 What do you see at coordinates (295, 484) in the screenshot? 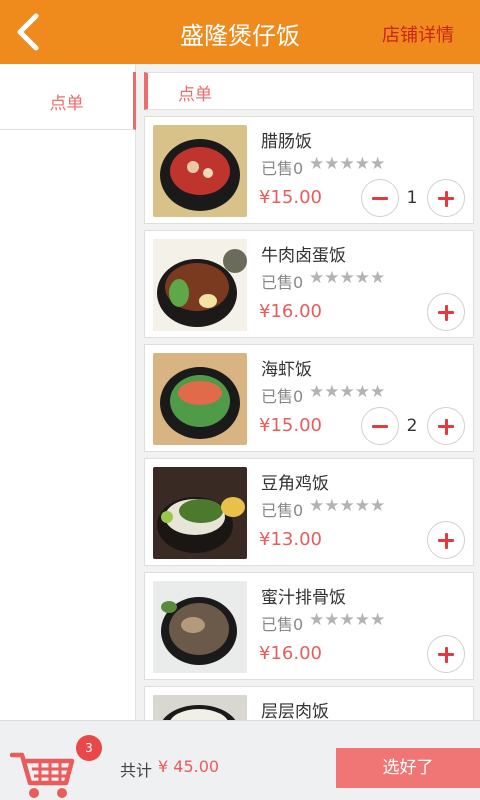
I see `dish-name: 豆角鸡饭` at bounding box center [295, 484].